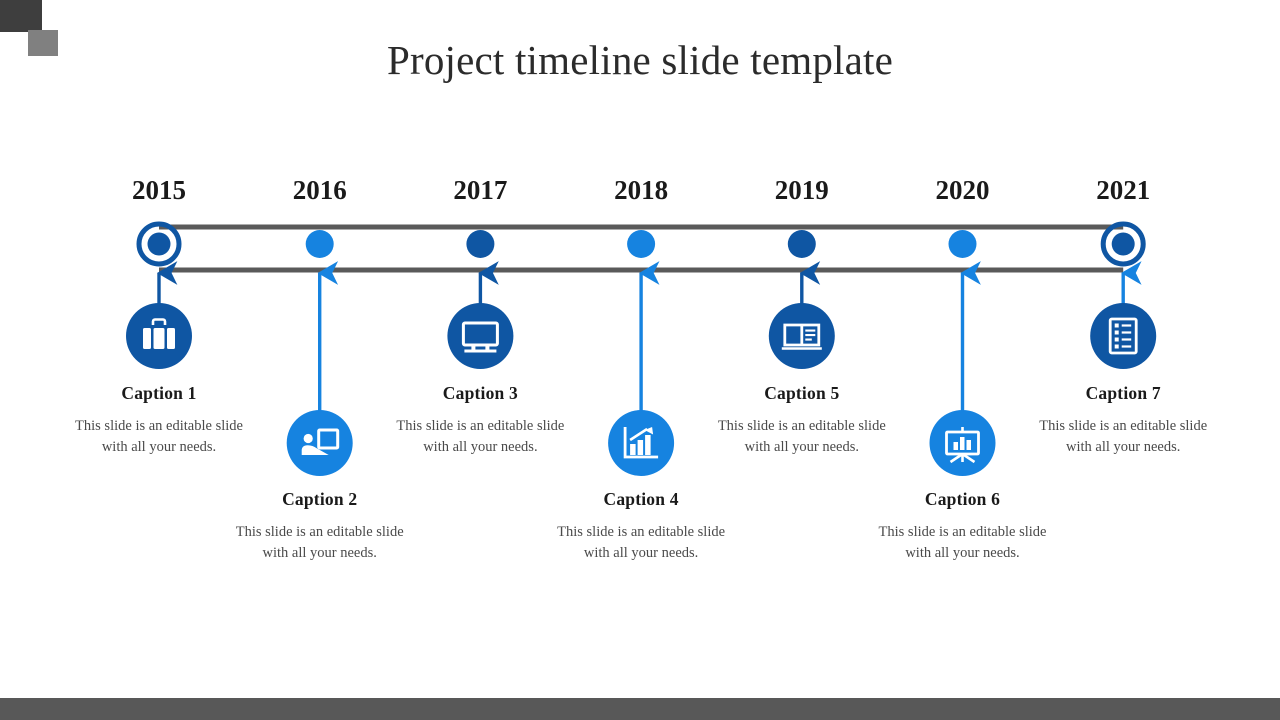  What do you see at coordinates (802, 393) in the screenshot?
I see `caption-title-5: Caption 5` at bounding box center [802, 393].